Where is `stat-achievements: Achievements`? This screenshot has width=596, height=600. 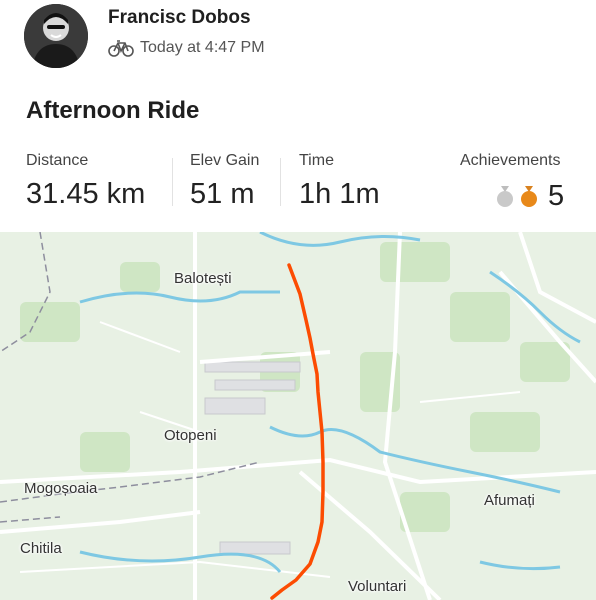 stat-achievements: Achievements is located at coordinates (510, 161).